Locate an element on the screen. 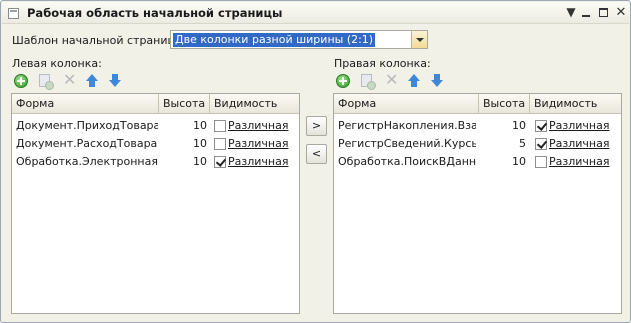 This screenshot has height=323, width=631. right-copy-button is located at coordinates (367, 81).